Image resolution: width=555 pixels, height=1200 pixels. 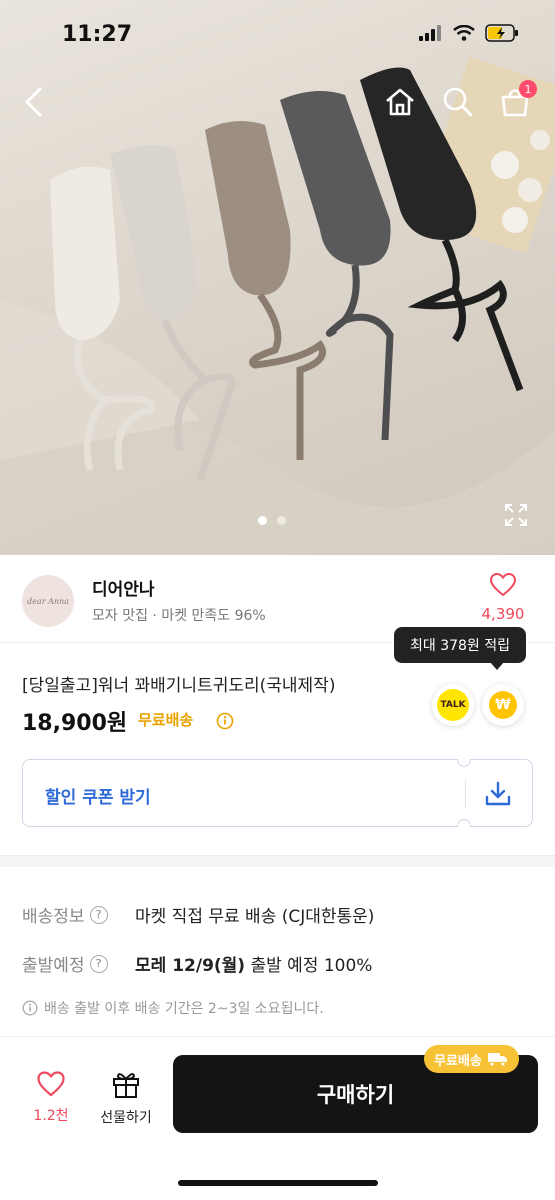 I want to click on home-icon, so click(x=400, y=102).